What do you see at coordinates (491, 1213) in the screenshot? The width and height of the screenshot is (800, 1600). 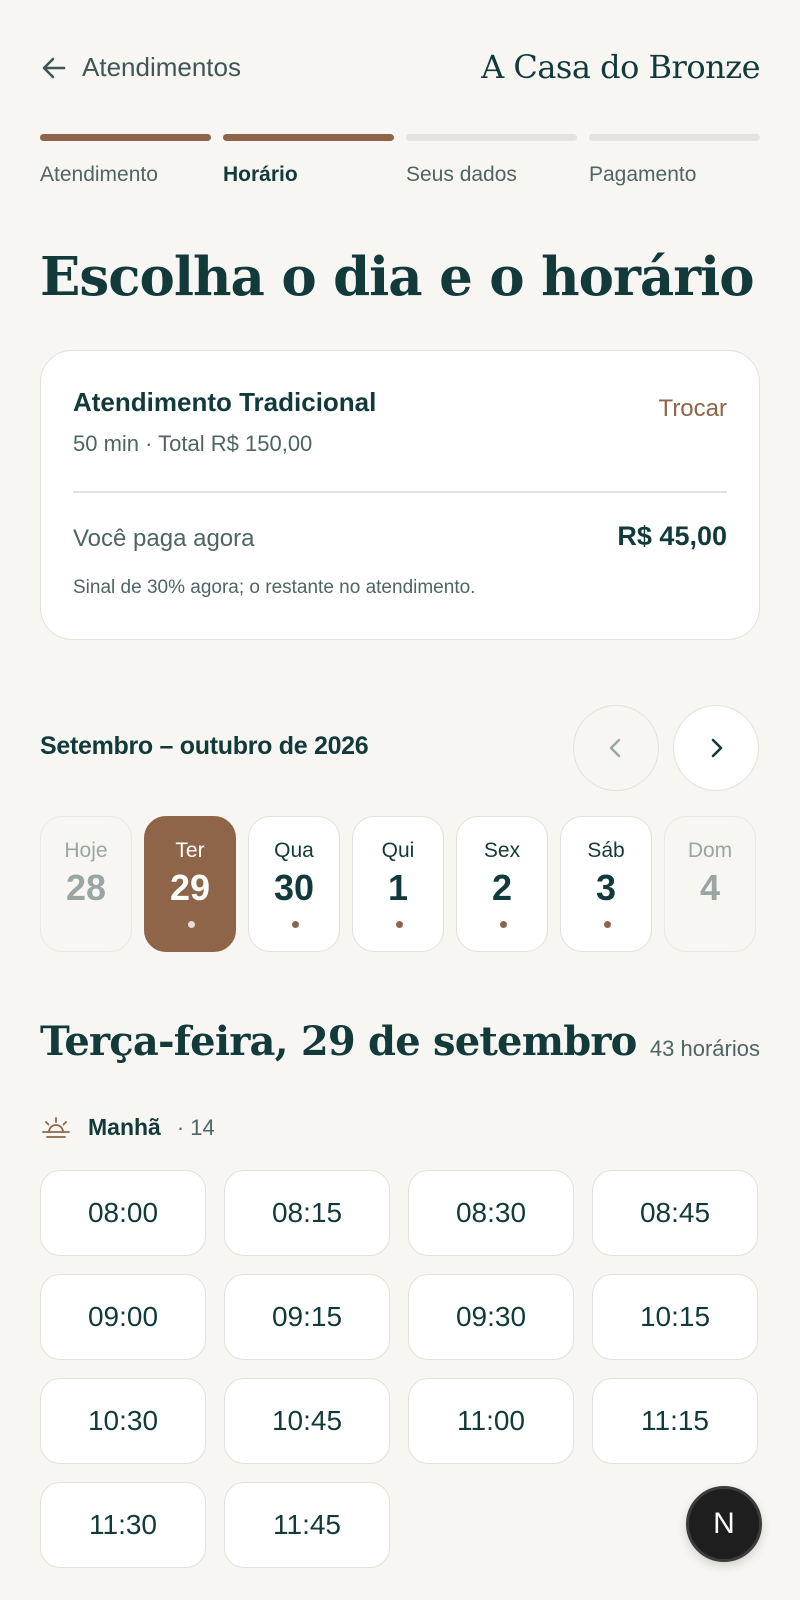 I see `time-slot-button: 08:30` at bounding box center [491, 1213].